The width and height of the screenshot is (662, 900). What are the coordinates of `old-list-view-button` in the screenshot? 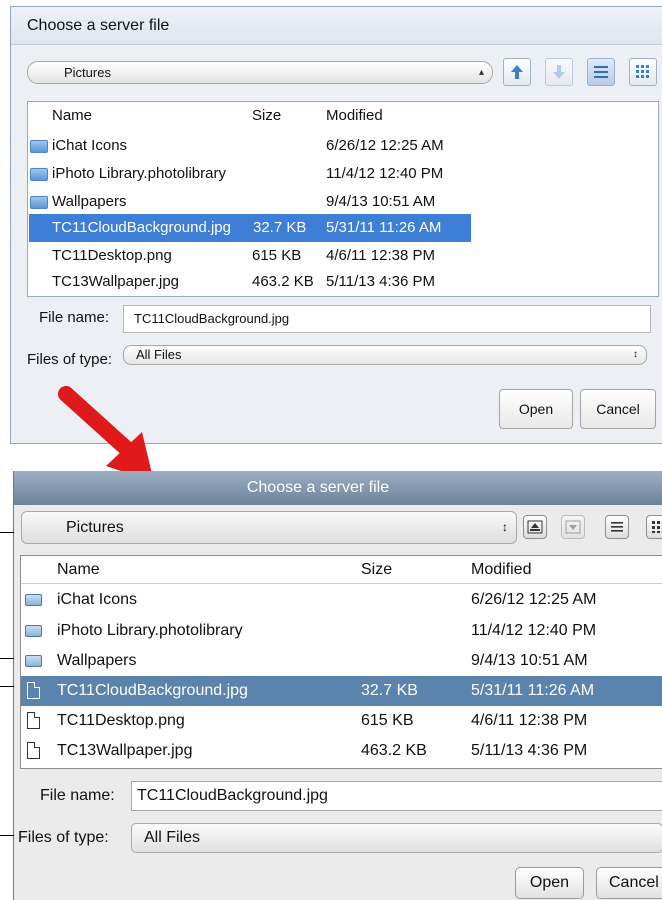 It's located at (601, 72).